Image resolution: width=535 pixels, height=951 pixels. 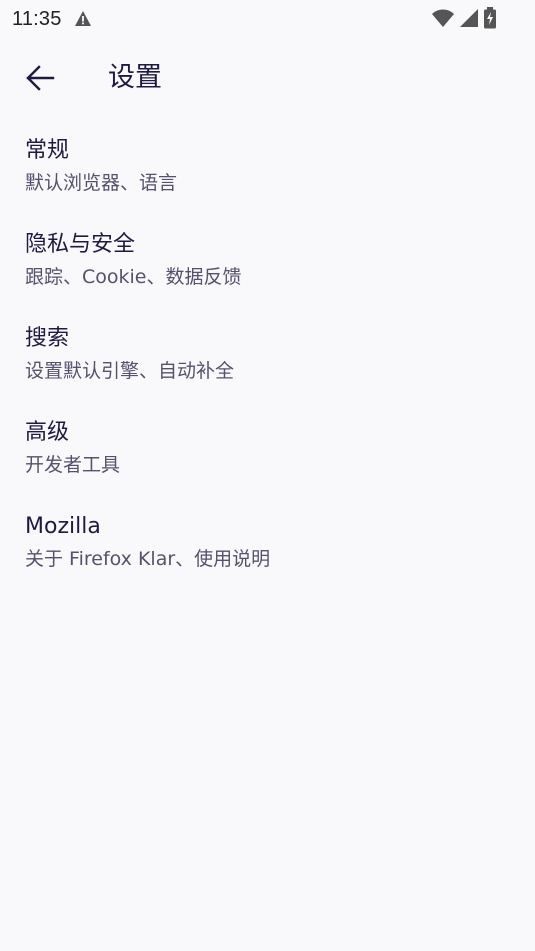 I want to click on settings-item-title: 隐私与安全, so click(x=80, y=244).